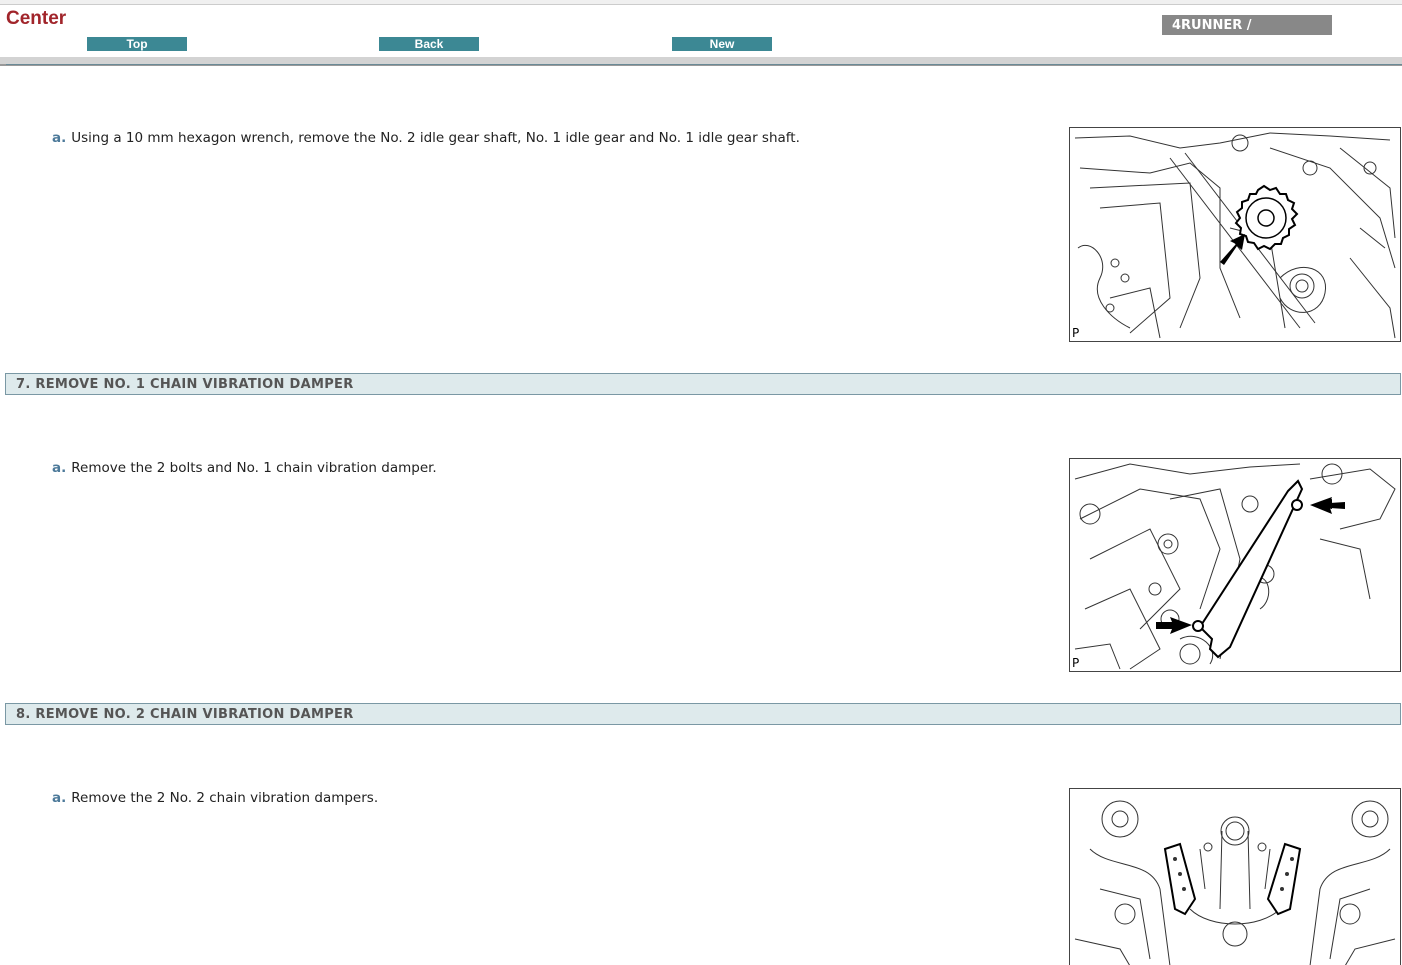 The image size is (1402, 965). I want to click on back-button: Back, so click(429, 44).